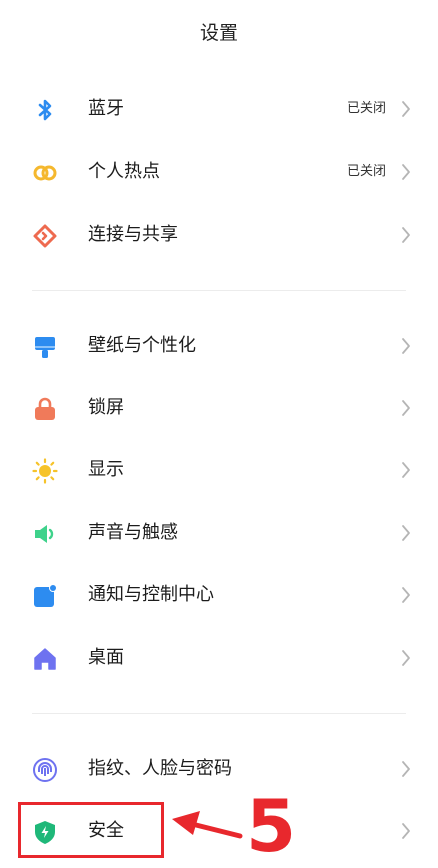 This screenshot has width=438, height=868. Describe the element at coordinates (106, 108) in the screenshot. I see `settings-item-label: 蓝牙` at that location.